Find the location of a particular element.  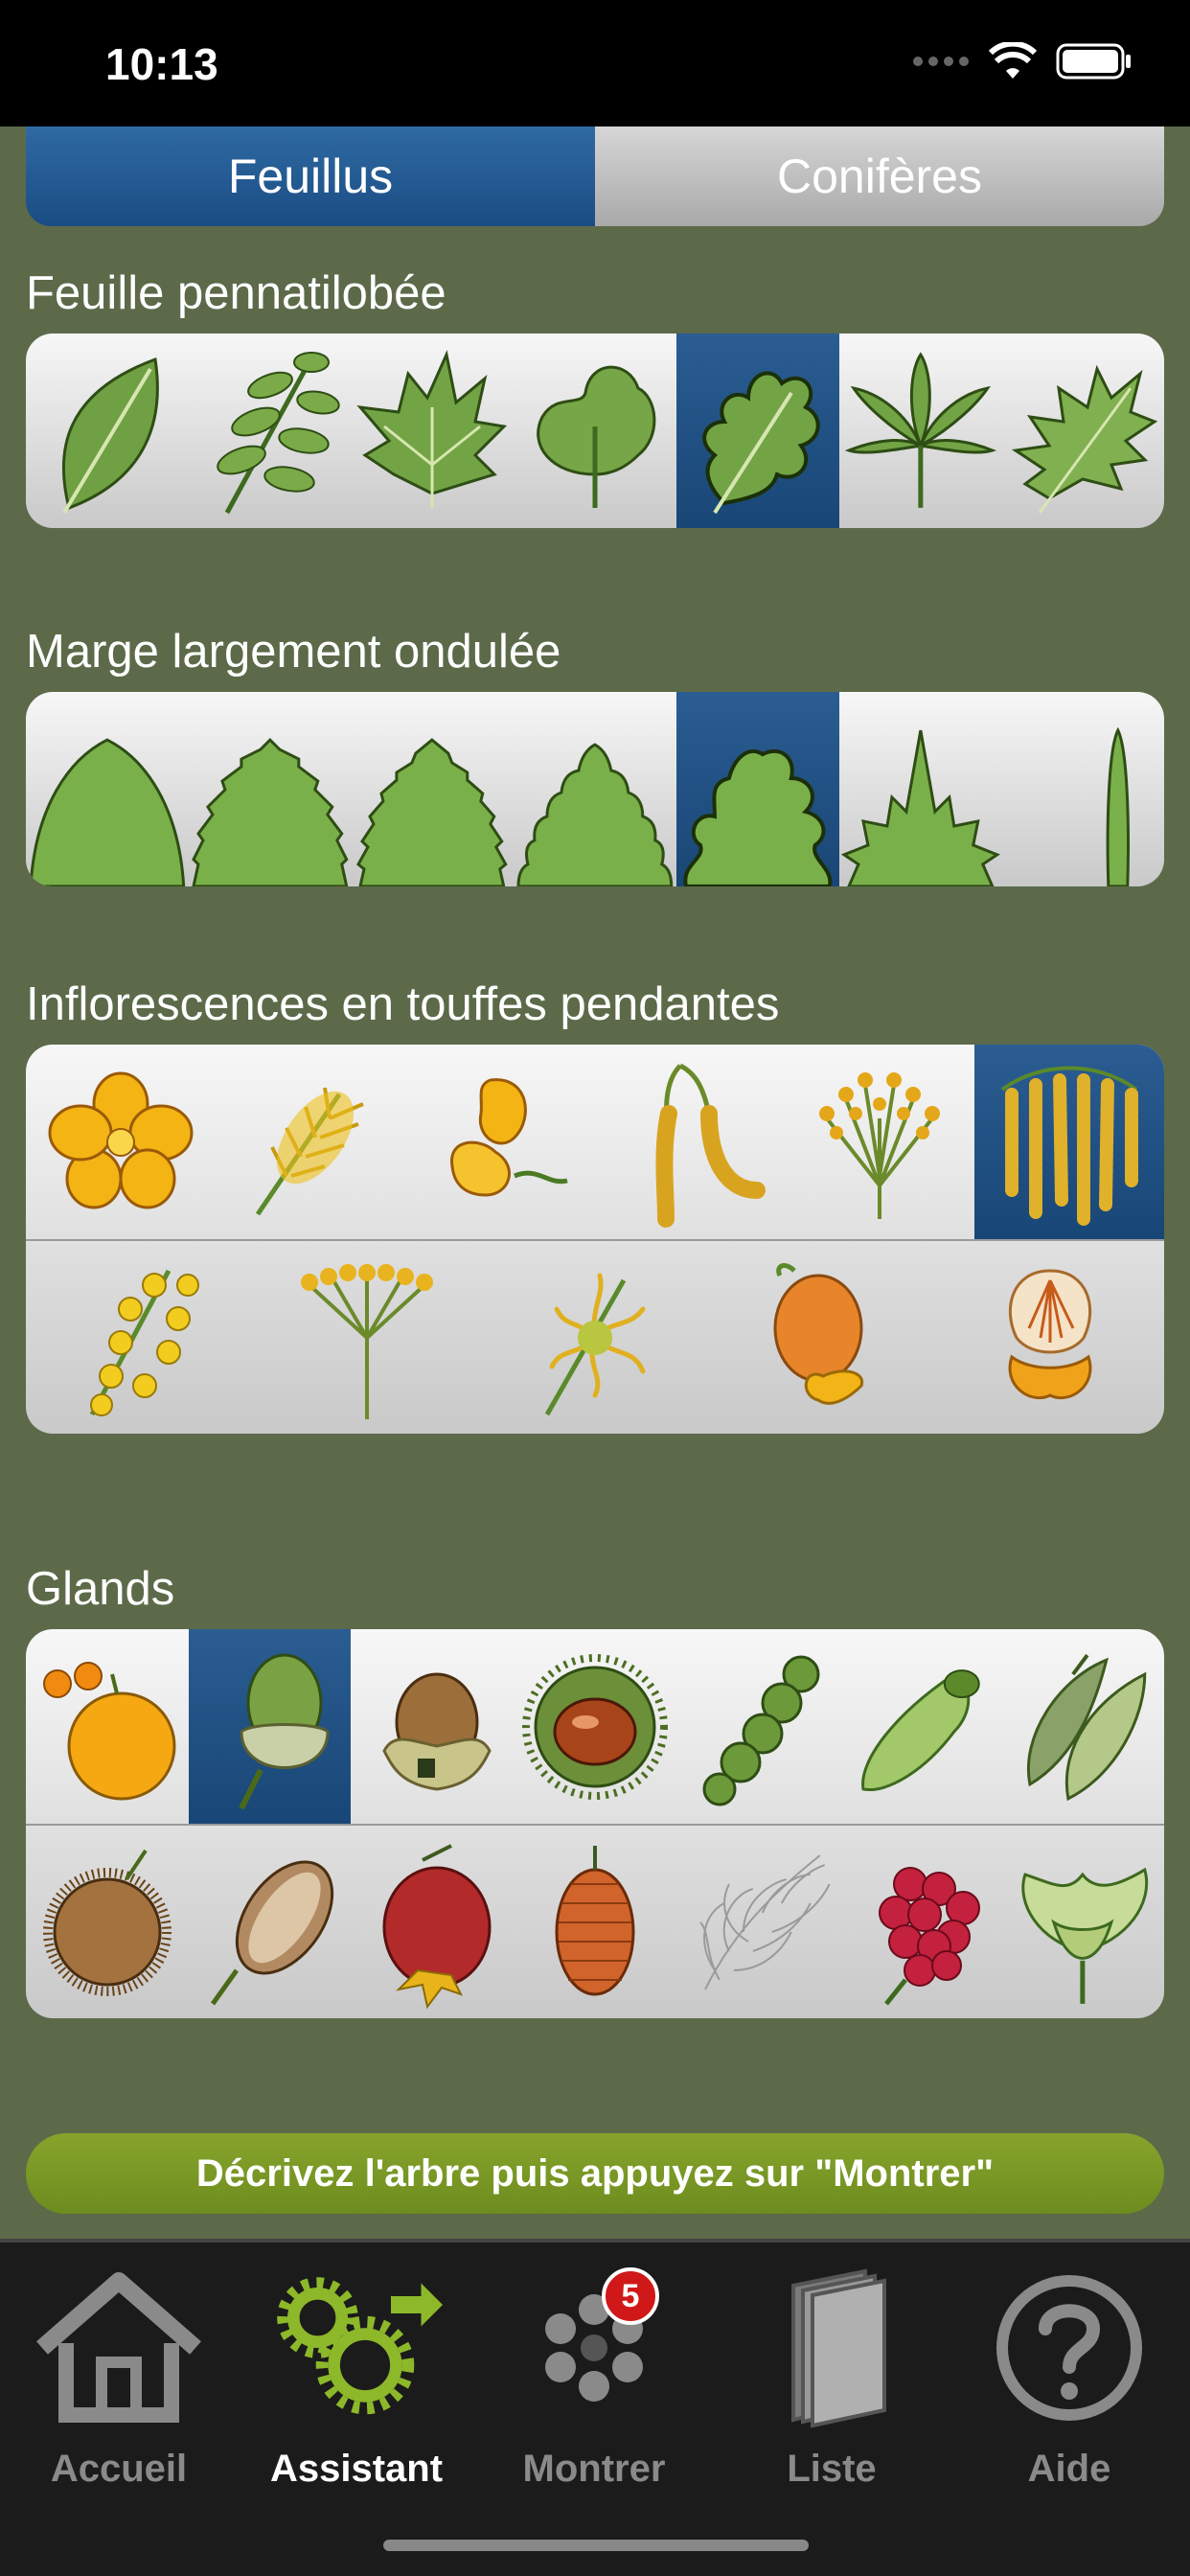

margin-panel is located at coordinates (595, 789).